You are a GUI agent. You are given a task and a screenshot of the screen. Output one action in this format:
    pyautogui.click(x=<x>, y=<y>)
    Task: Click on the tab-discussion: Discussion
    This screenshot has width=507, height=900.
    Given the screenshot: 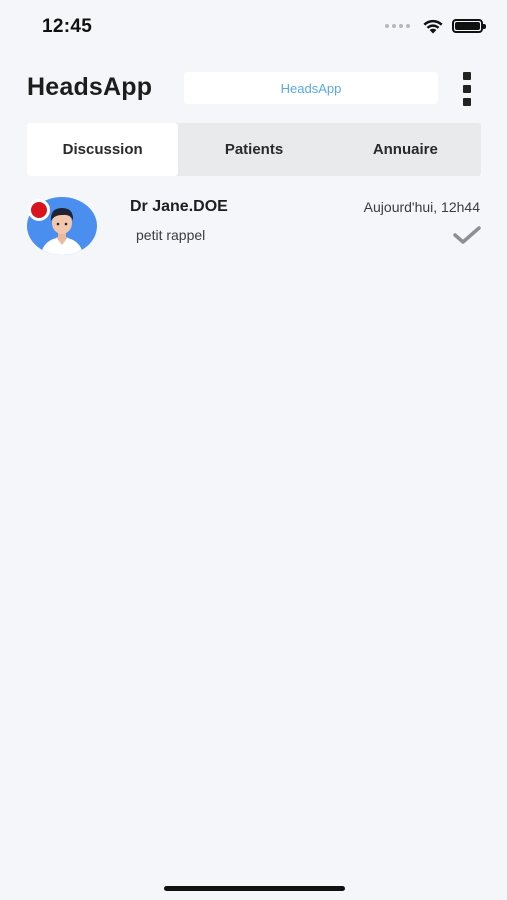 What is the action you would take?
    pyautogui.click(x=103, y=149)
    